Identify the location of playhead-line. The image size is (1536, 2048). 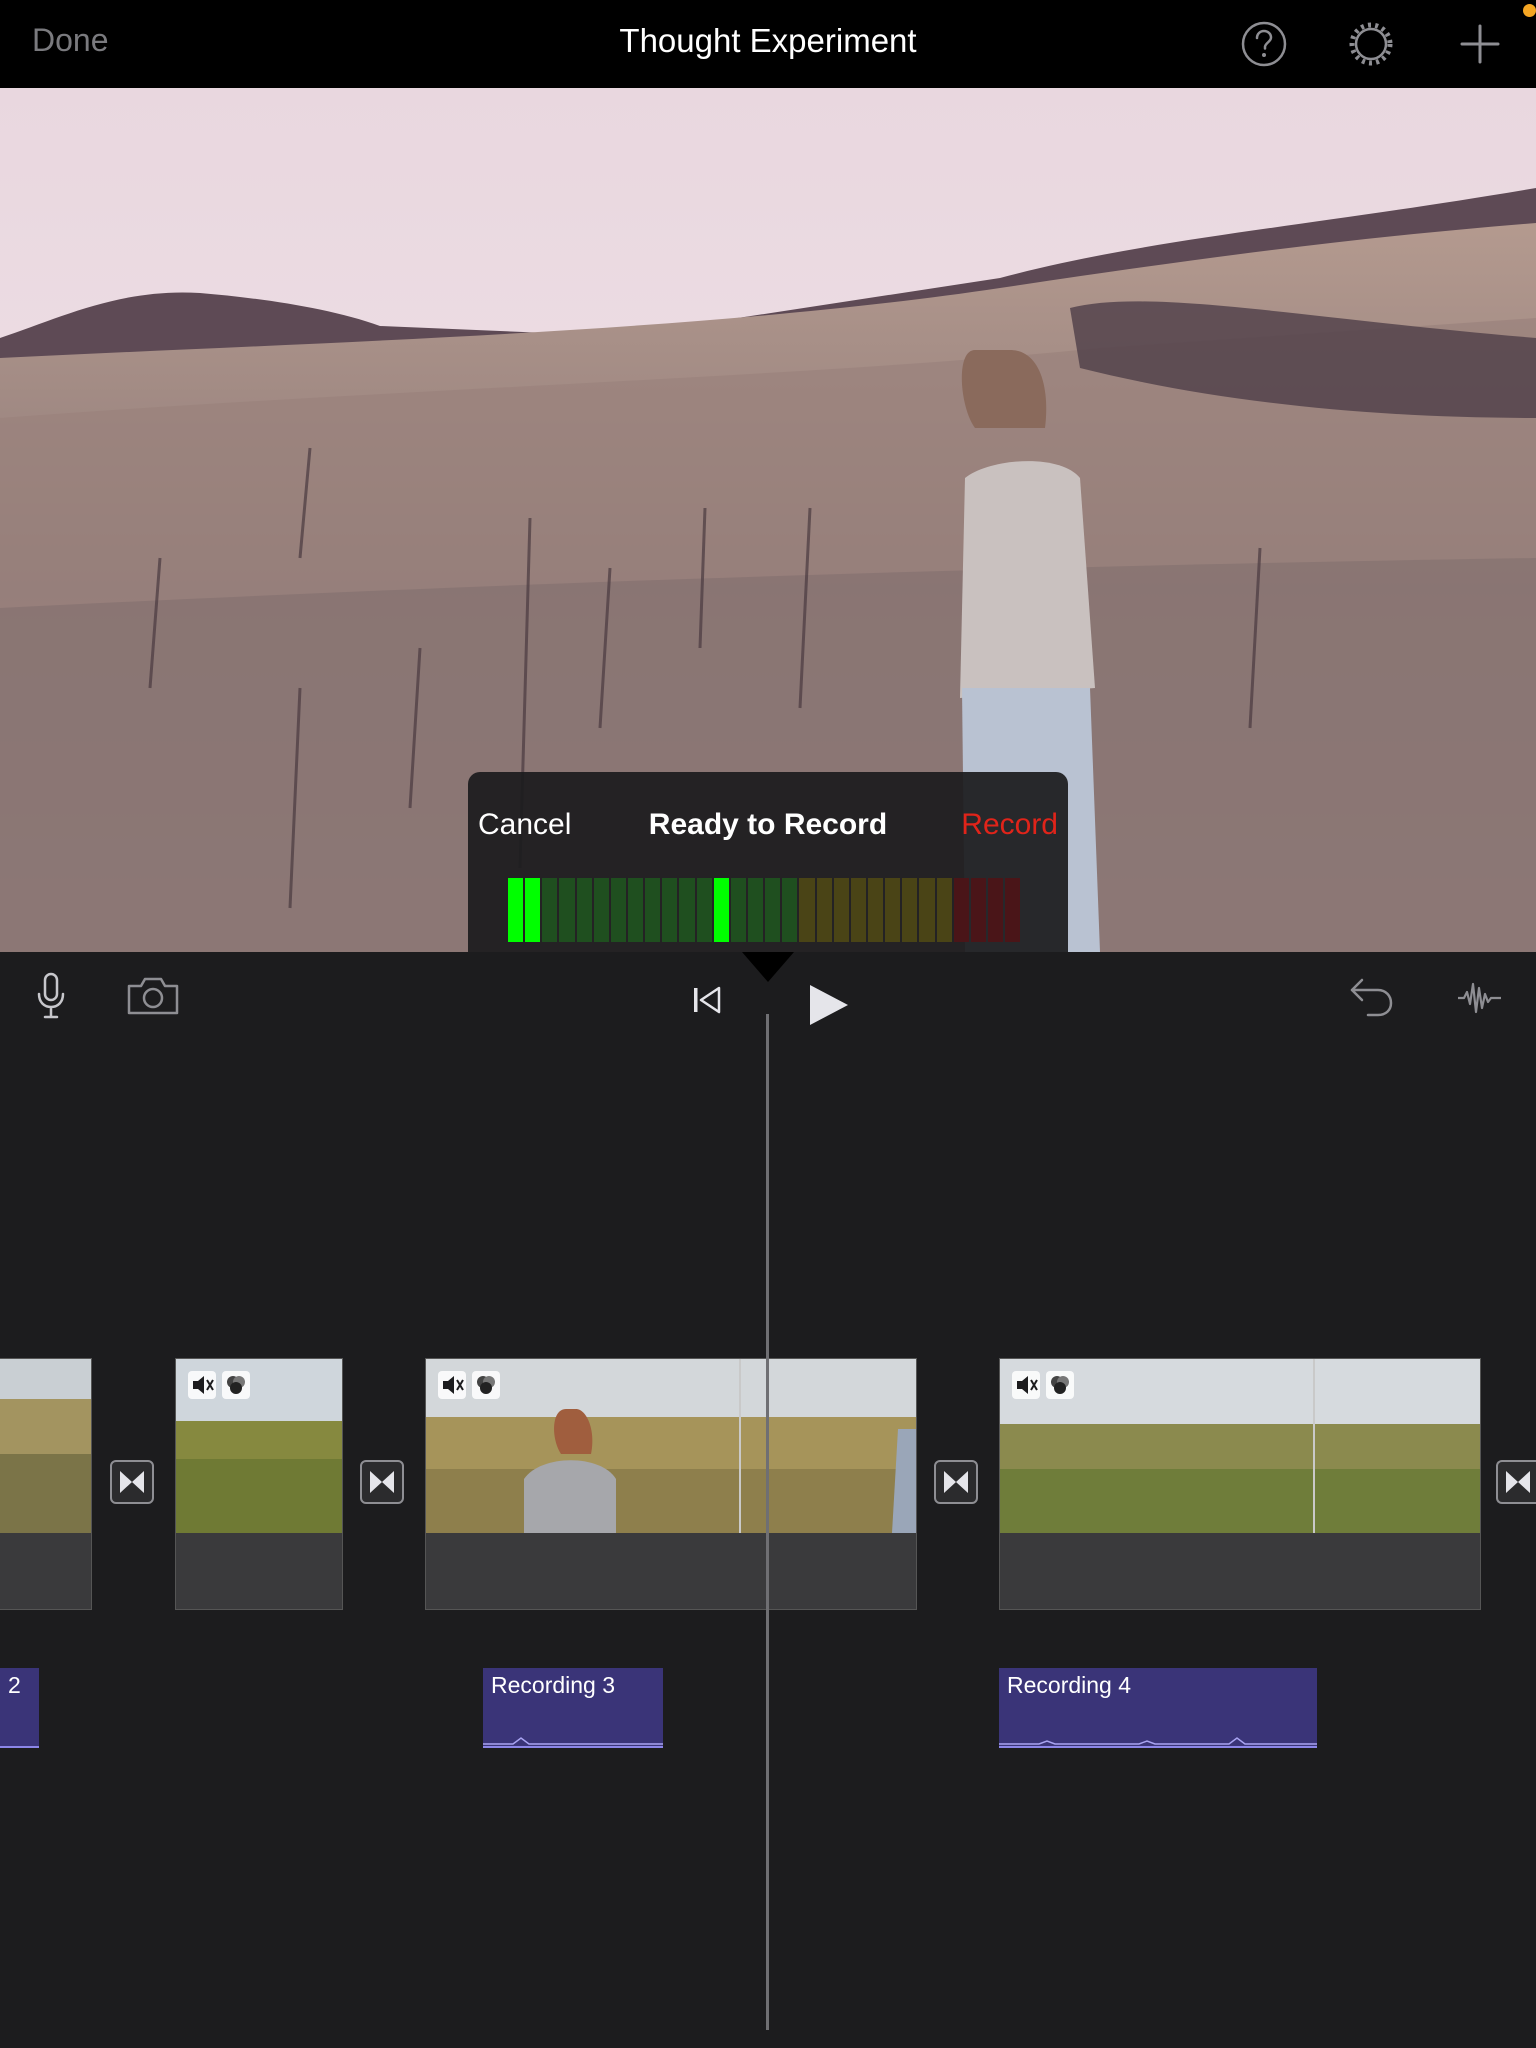
(767, 1522).